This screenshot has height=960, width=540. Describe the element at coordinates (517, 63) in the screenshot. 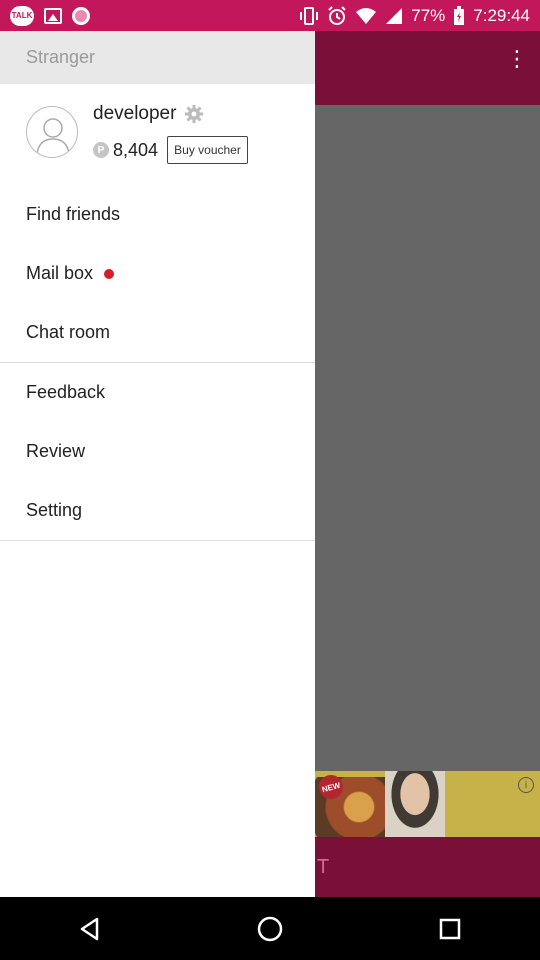

I see `more-options-icon: ⋮` at that location.